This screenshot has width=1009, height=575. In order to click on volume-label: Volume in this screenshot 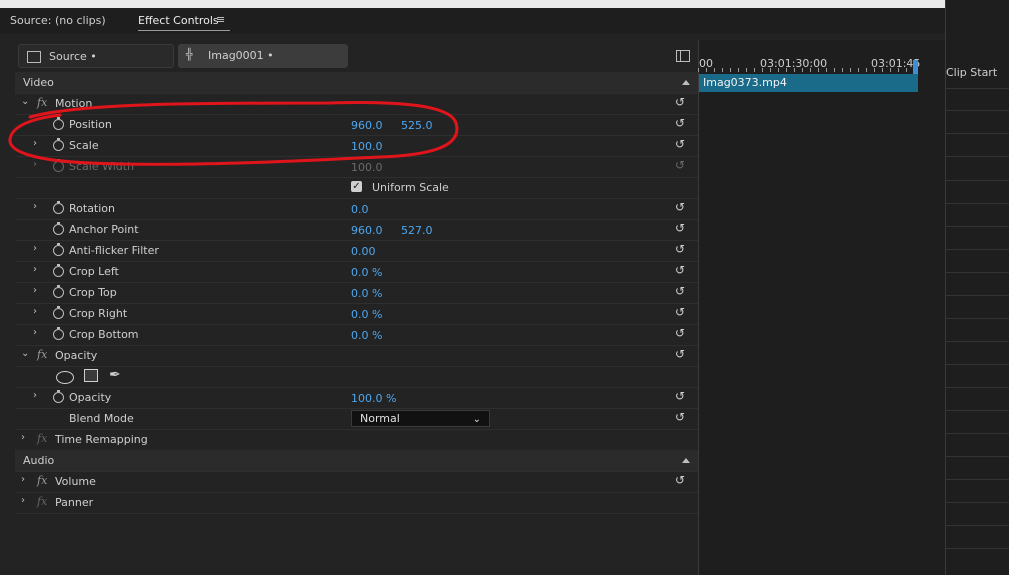, I will do `click(75, 481)`.